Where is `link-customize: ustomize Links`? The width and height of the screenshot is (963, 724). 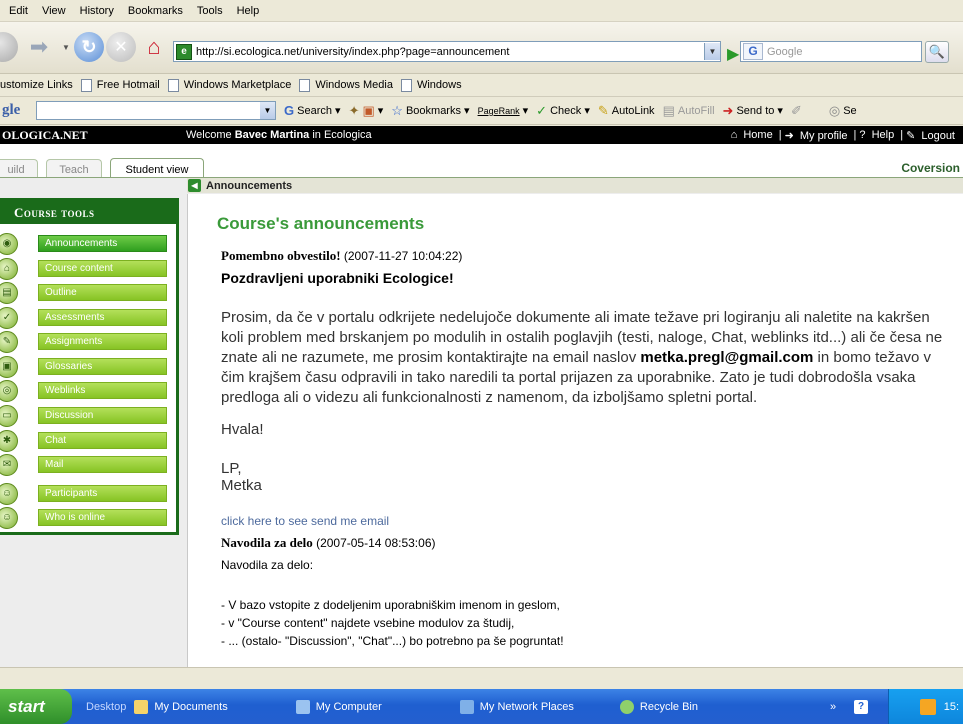
link-customize: ustomize Links is located at coordinates (36, 85).